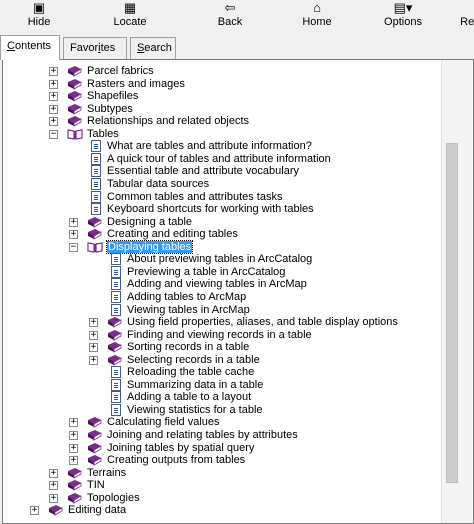 Image resolution: width=474 pixels, height=524 pixels. Describe the element at coordinates (222, 259) in the screenshot. I see `tree-item: About previewing tables in ArcCatalog` at that location.